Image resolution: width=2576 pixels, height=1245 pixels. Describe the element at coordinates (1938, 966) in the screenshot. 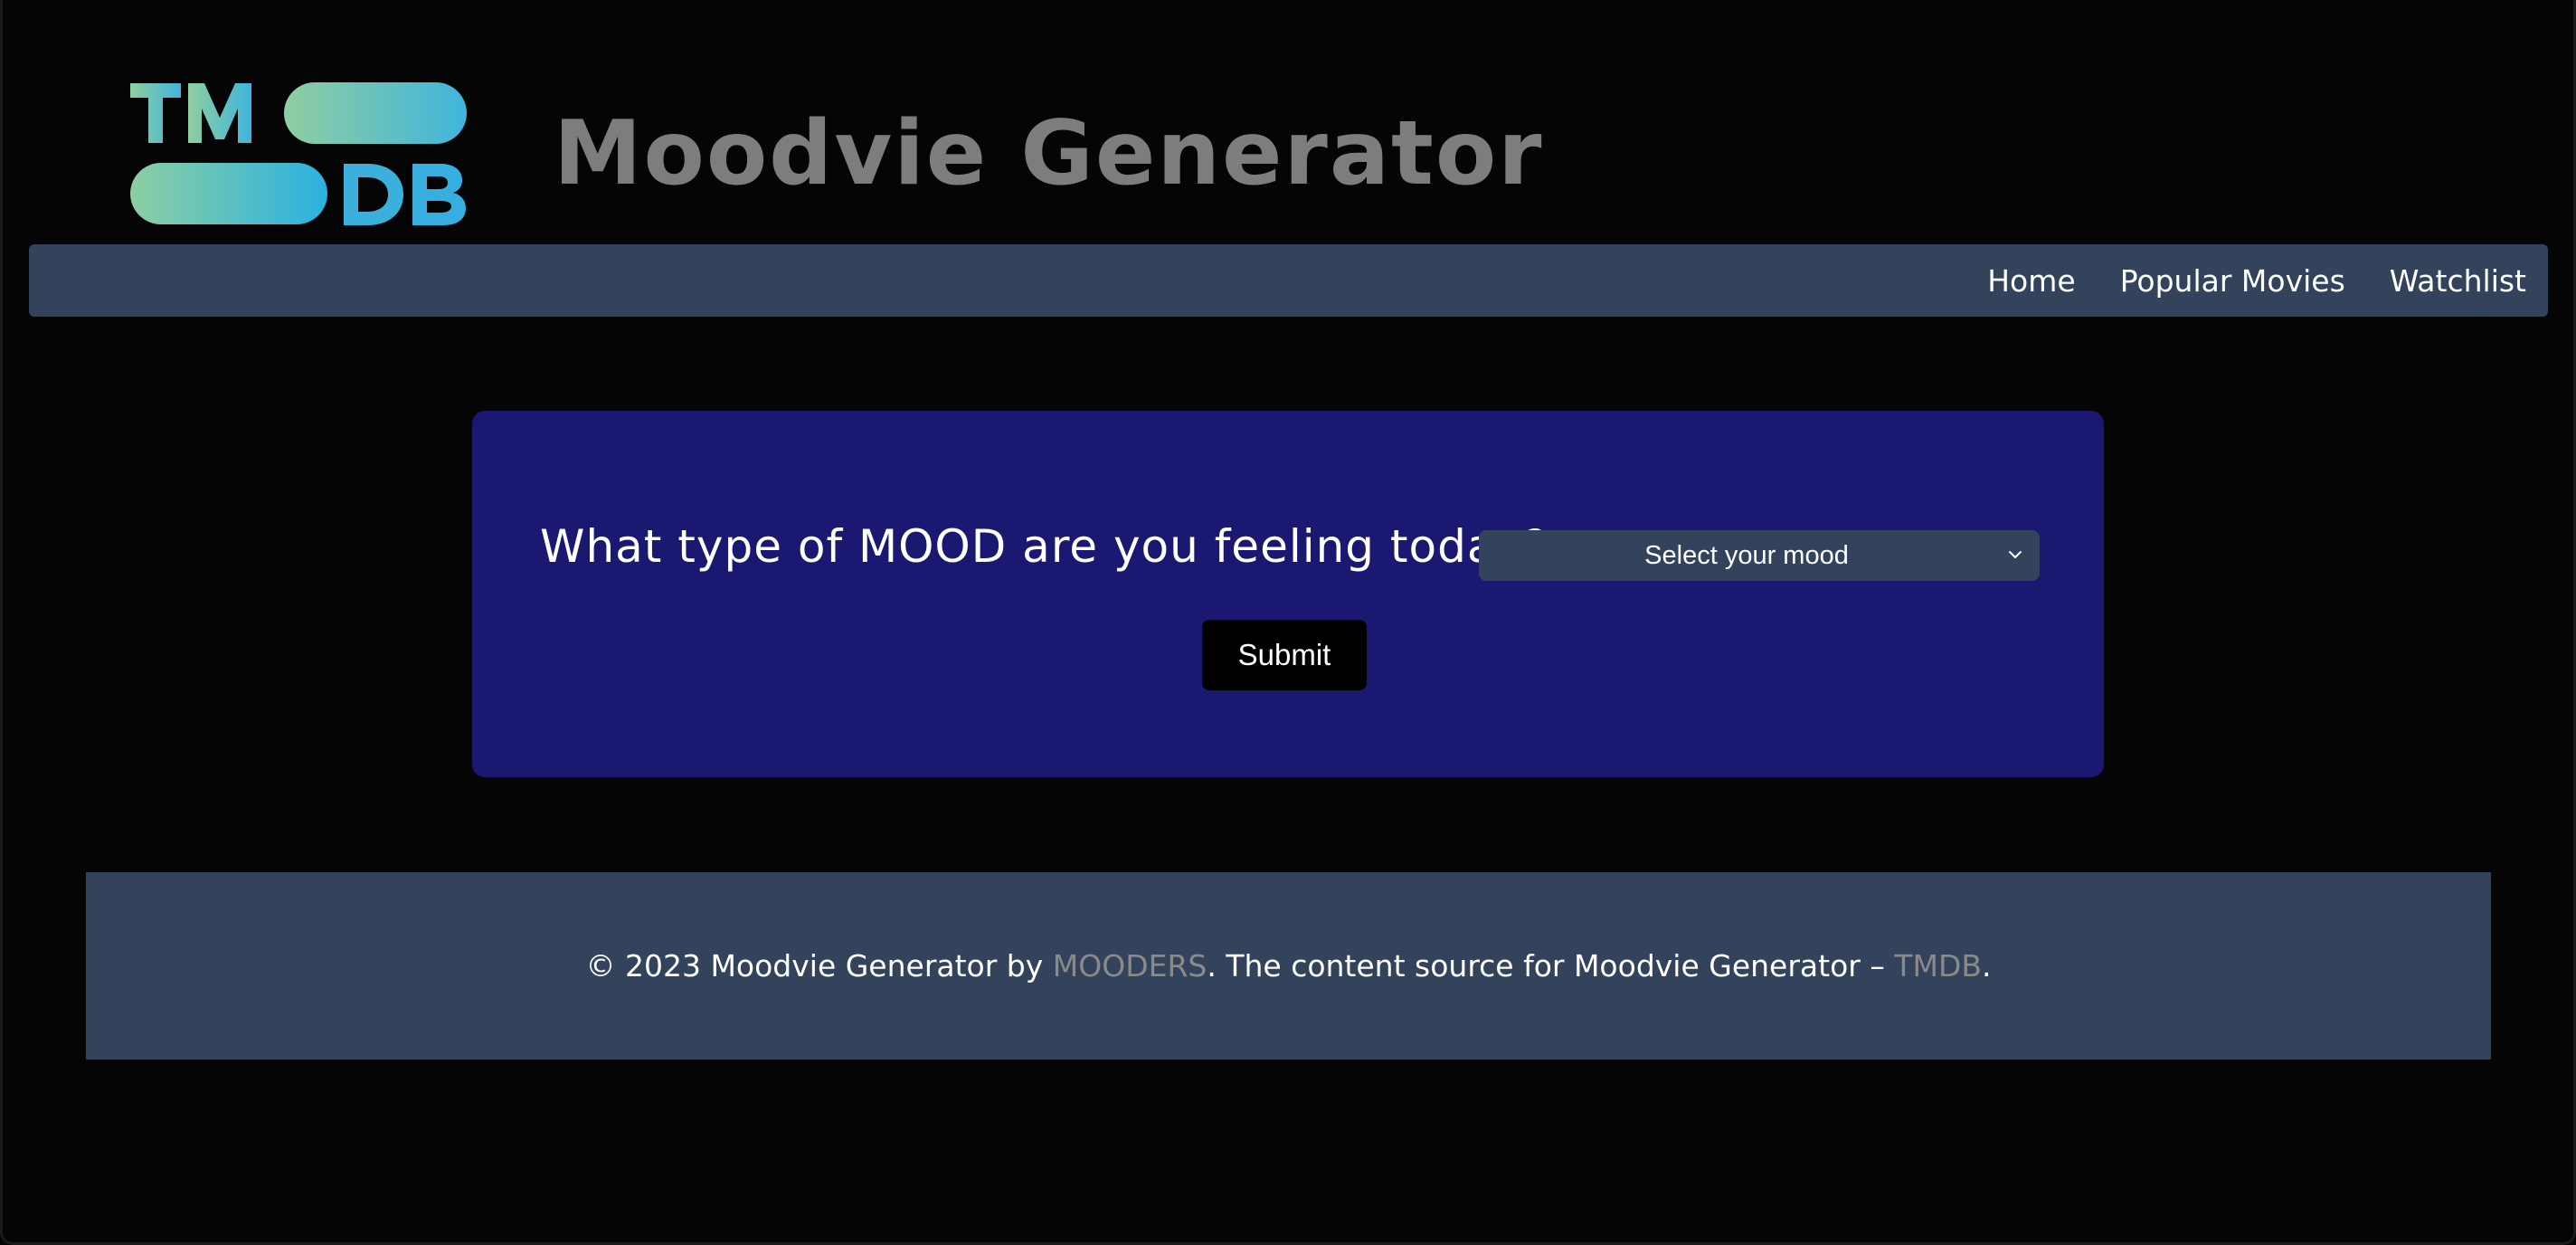

I see `footer-tmdb-link: TMDB` at that location.